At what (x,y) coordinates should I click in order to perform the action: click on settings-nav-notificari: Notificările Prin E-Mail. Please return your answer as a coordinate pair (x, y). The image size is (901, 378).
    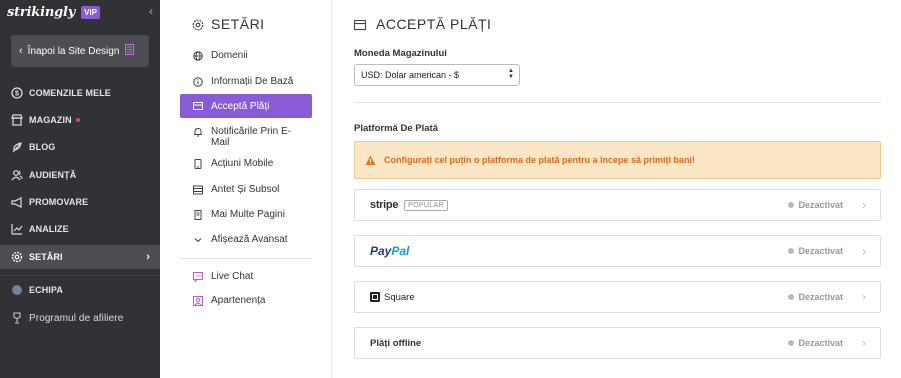
    Looking at the image, I should click on (246, 137).